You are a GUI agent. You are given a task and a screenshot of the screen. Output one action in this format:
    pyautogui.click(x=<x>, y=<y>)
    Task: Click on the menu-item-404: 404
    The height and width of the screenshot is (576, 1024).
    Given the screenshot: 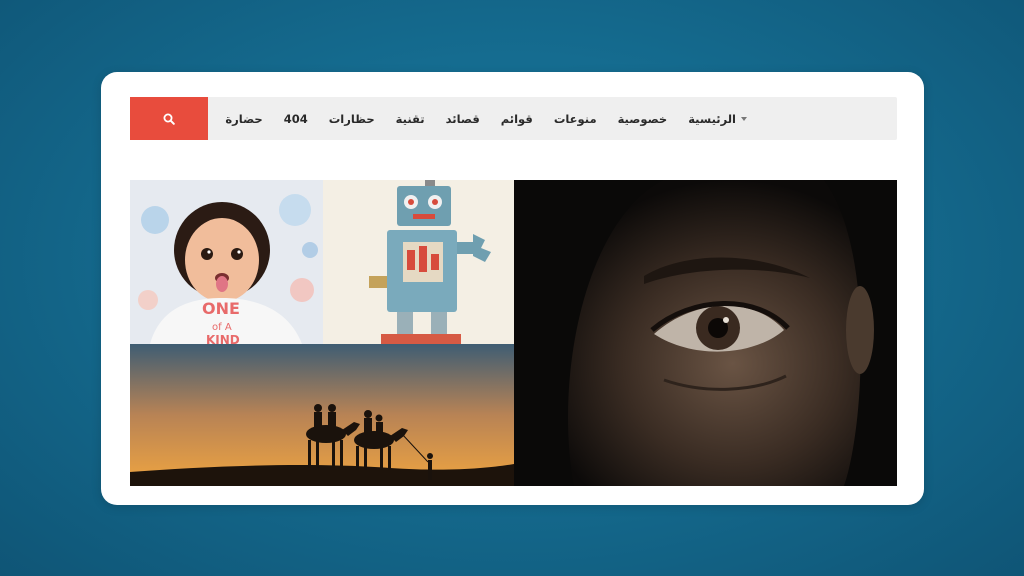 What is the action you would take?
    pyautogui.click(x=296, y=119)
    